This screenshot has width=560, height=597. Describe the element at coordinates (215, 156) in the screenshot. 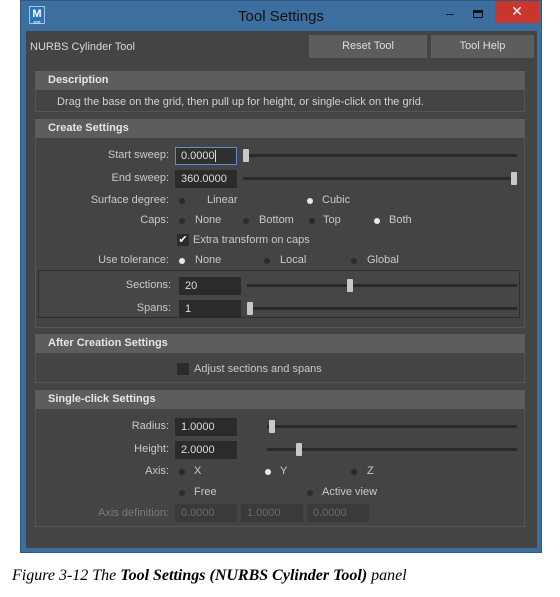

I see `text-caret` at that location.